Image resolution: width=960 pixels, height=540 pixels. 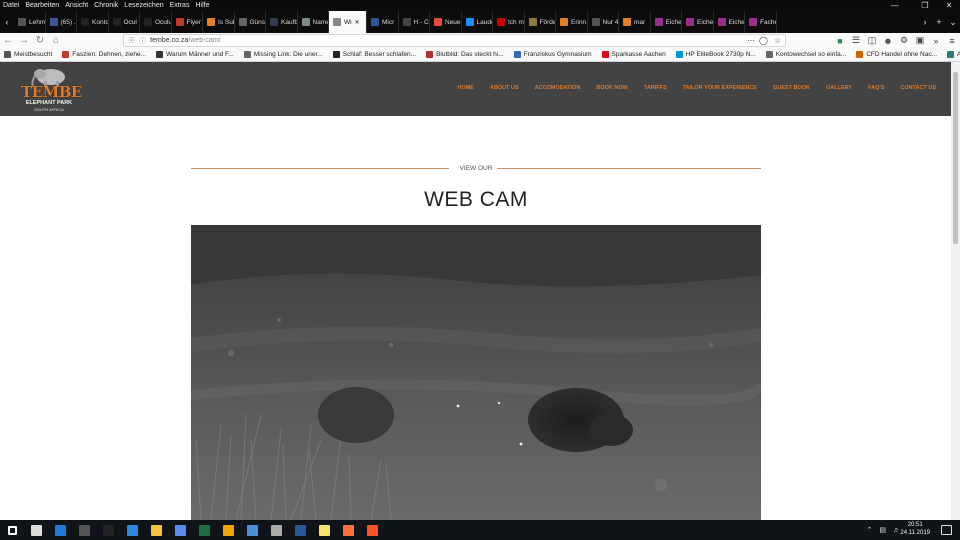 What do you see at coordinates (348, 22) in the screenshot?
I see `browser-tab: Wi ✕` at bounding box center [348, 22].